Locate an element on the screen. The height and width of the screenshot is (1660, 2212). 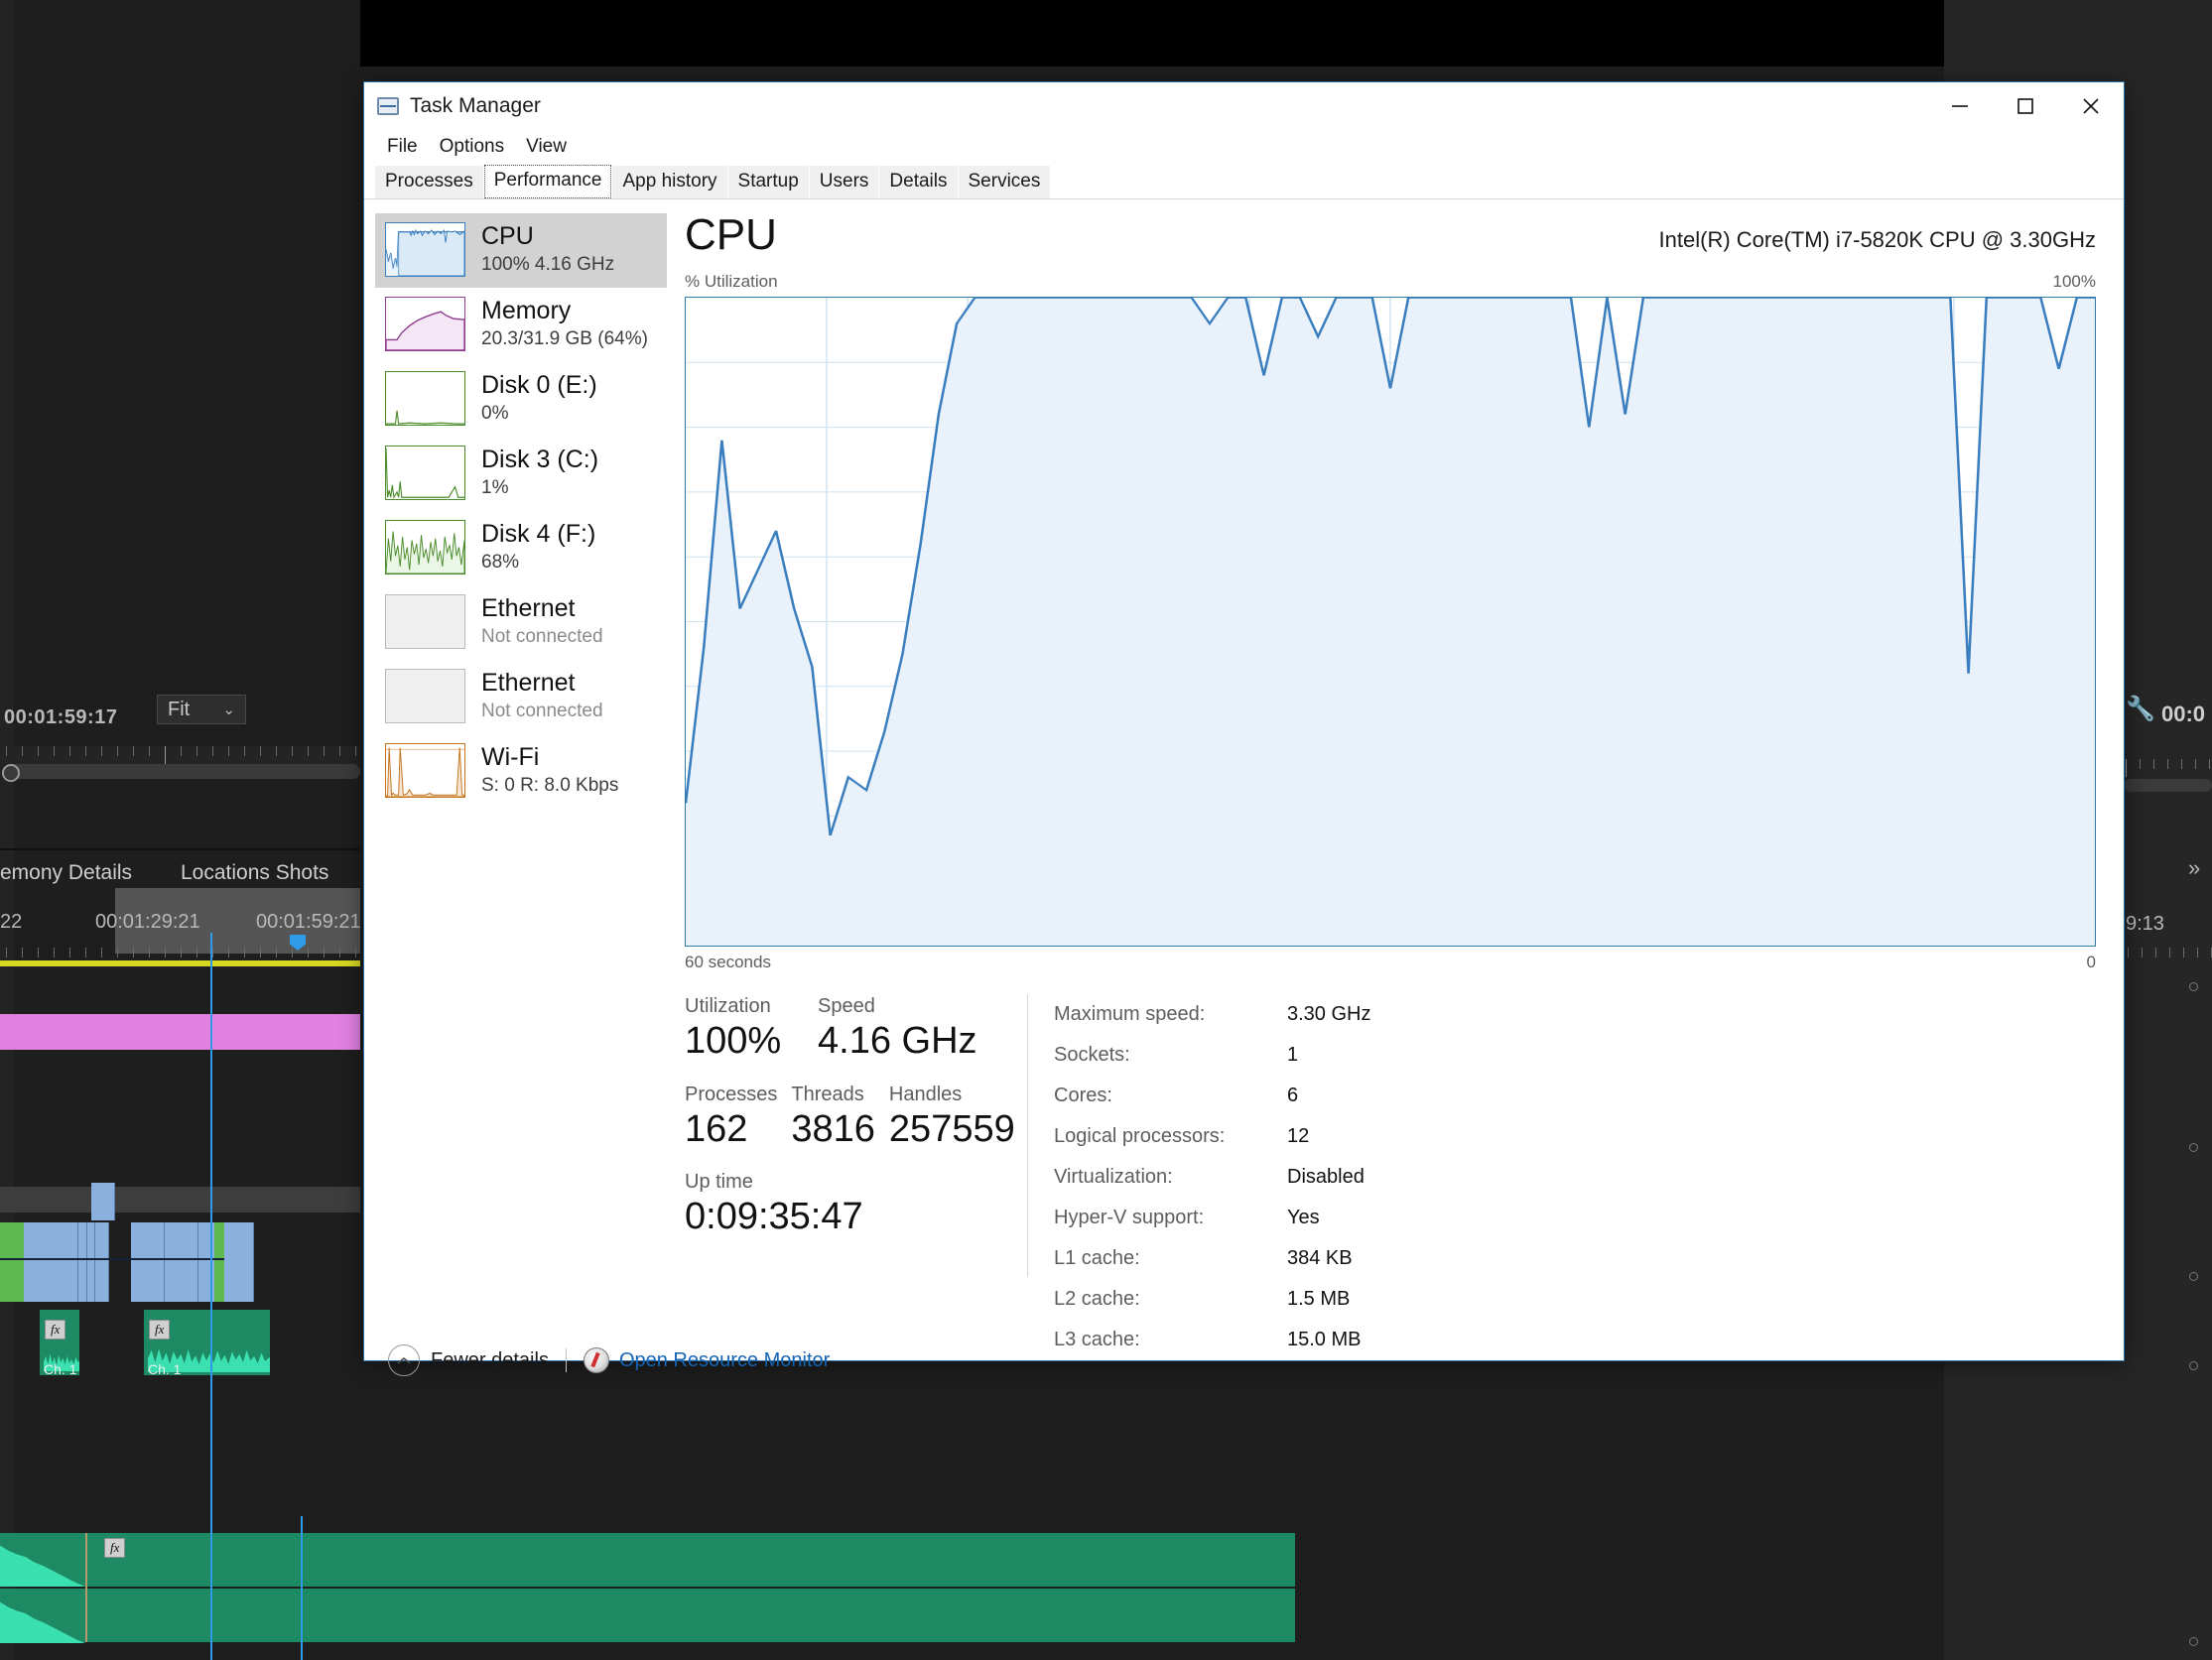
stat-label: Up time is located at coordinates (719, 1182).